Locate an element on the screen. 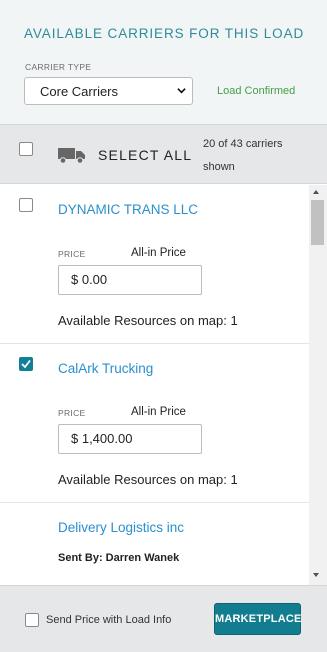 The image size is (327, 652). scroll-up-arrow is located at coordinates (316, 192).